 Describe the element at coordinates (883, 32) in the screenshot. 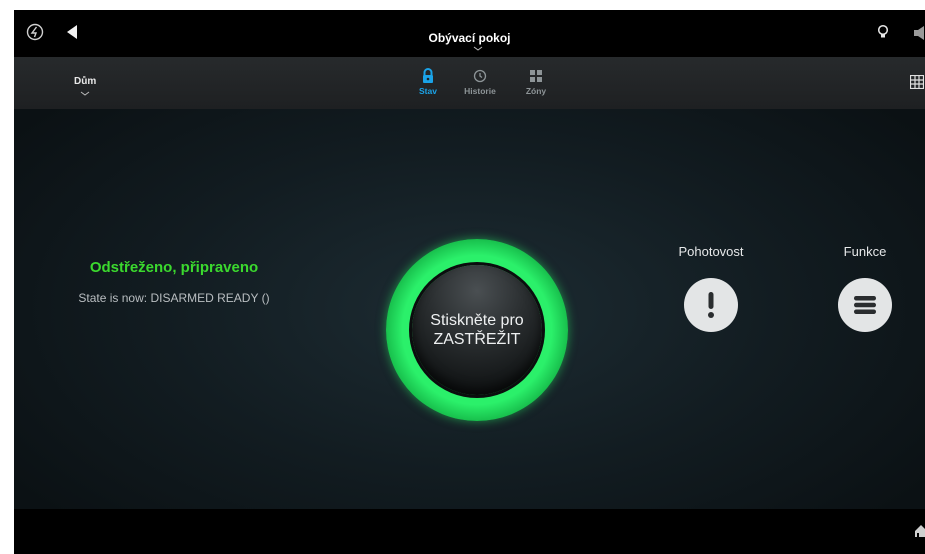

I see `lightbulb-icon` at that location.